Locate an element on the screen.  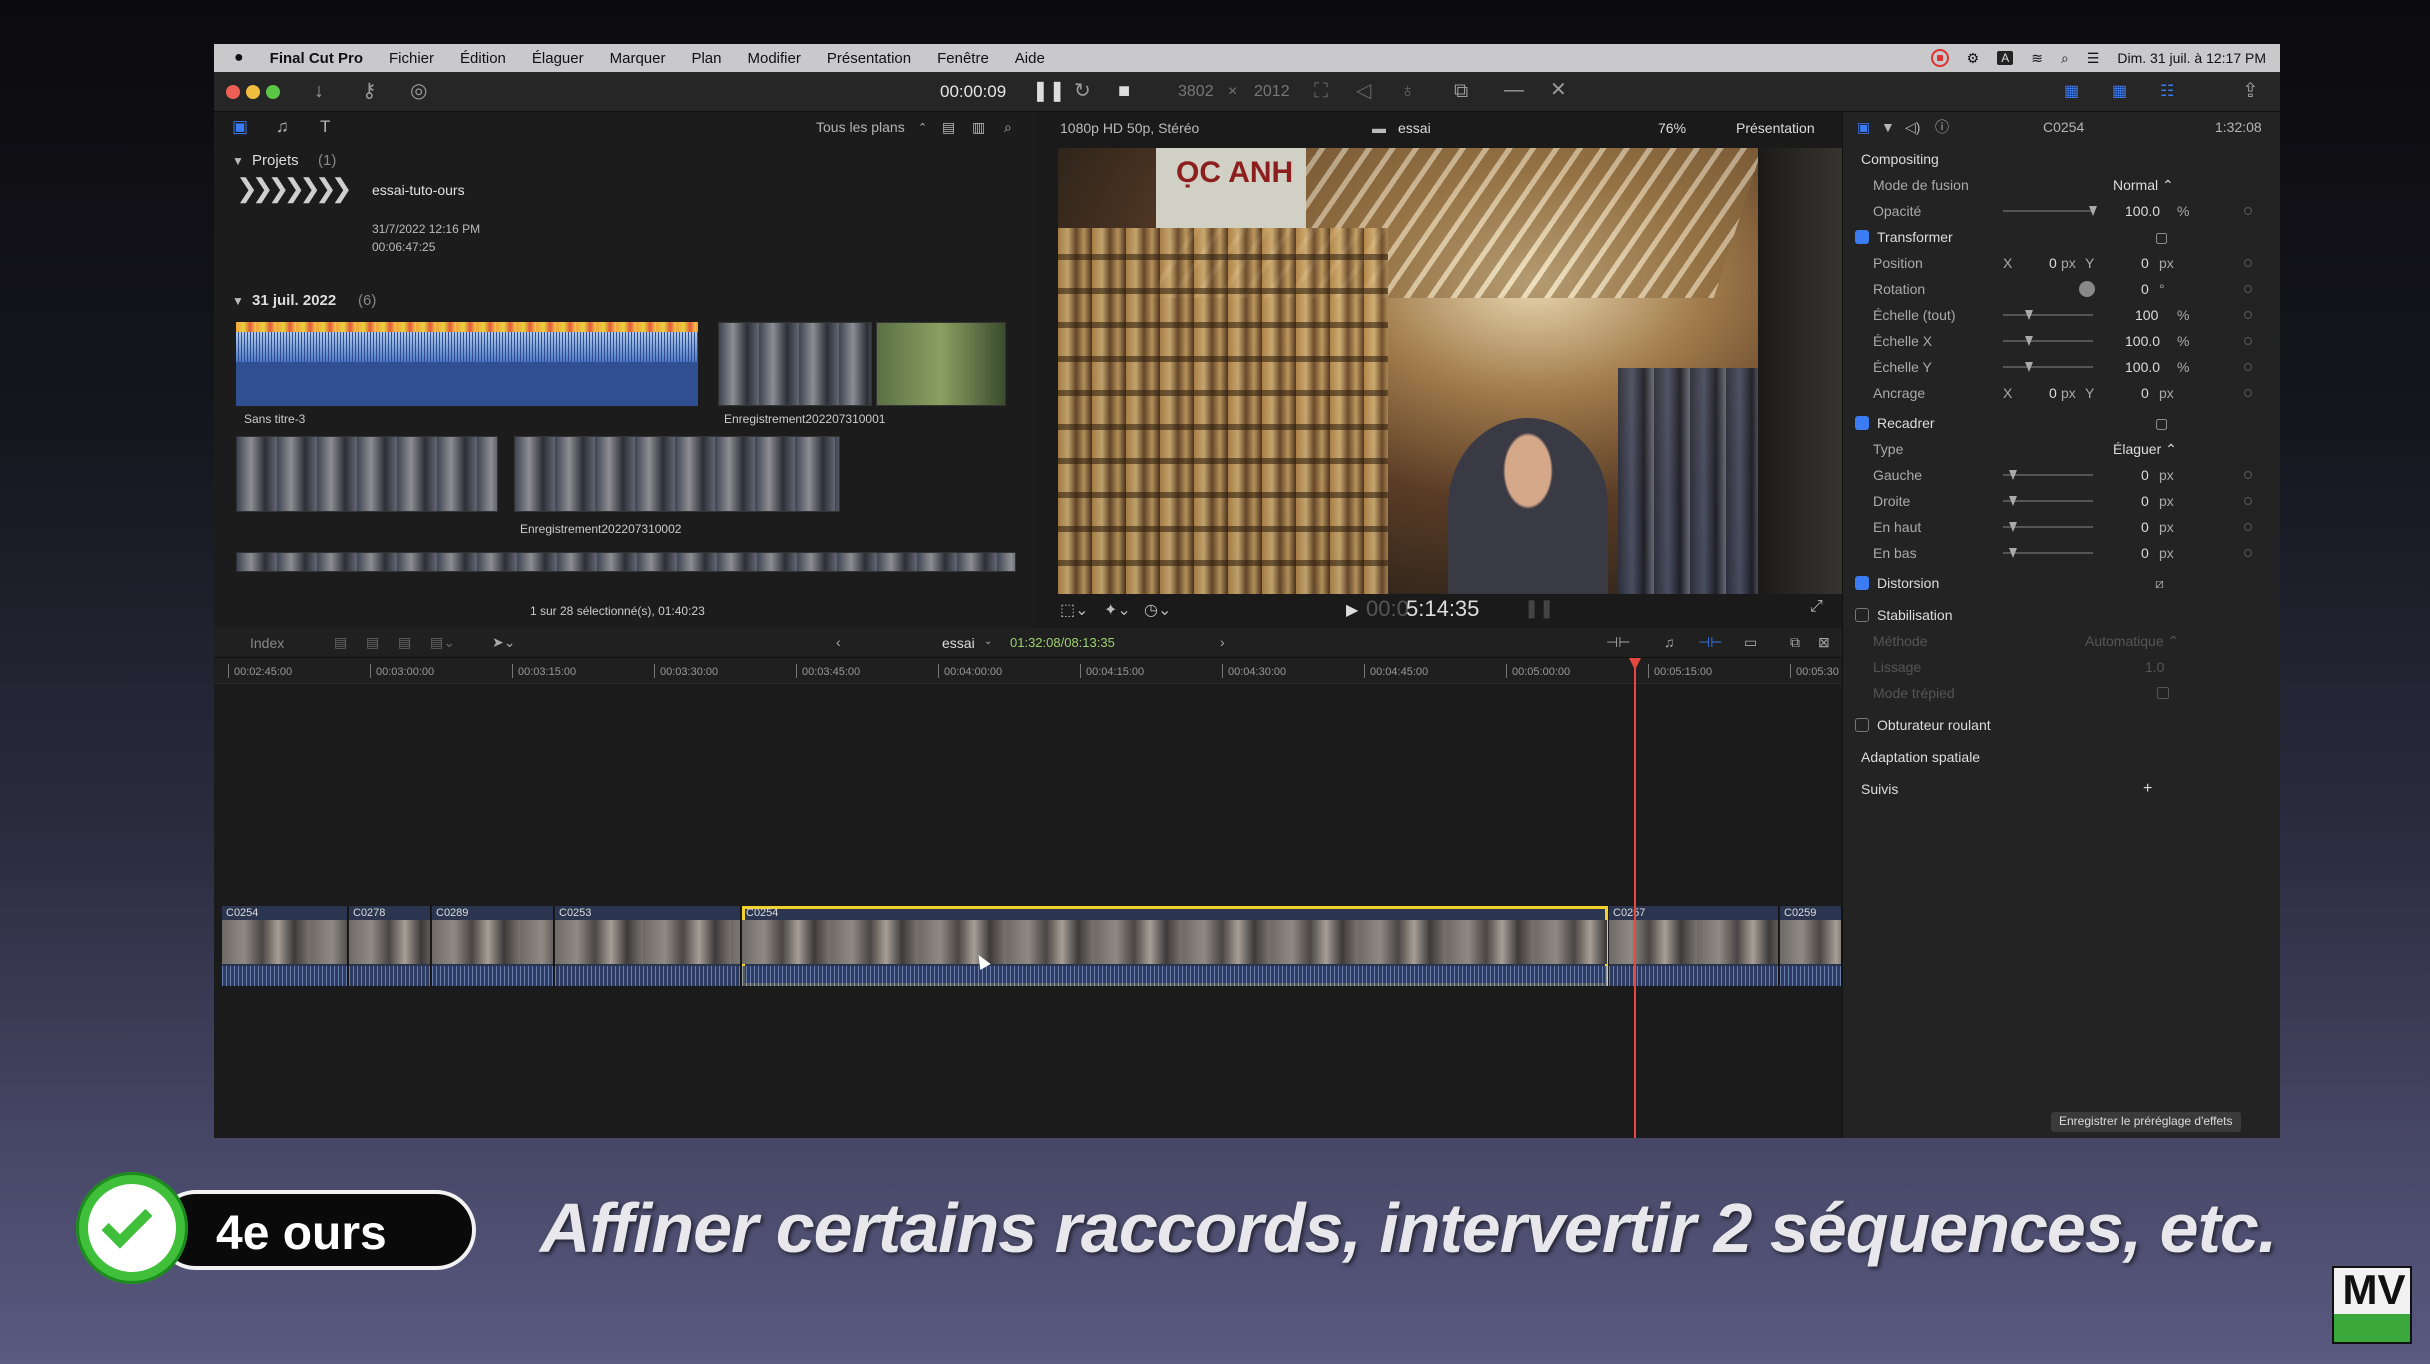
network-icon: ⚙ is located at coordinates (1973, 58).